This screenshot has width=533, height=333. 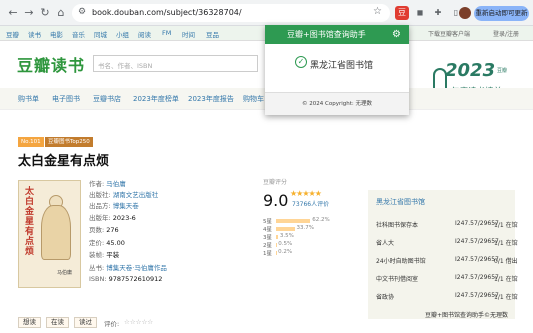 I want to click on rate-stars-icon: ☆☆☆☆☆, so click(x=138, y=322).